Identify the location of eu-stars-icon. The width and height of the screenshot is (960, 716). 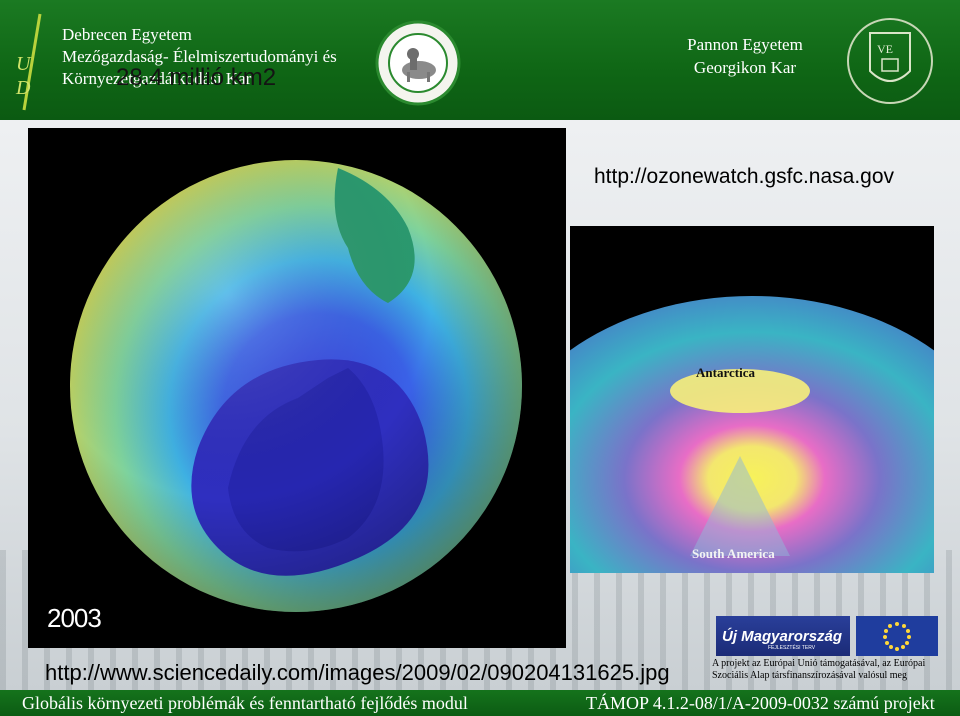
(897, 636).